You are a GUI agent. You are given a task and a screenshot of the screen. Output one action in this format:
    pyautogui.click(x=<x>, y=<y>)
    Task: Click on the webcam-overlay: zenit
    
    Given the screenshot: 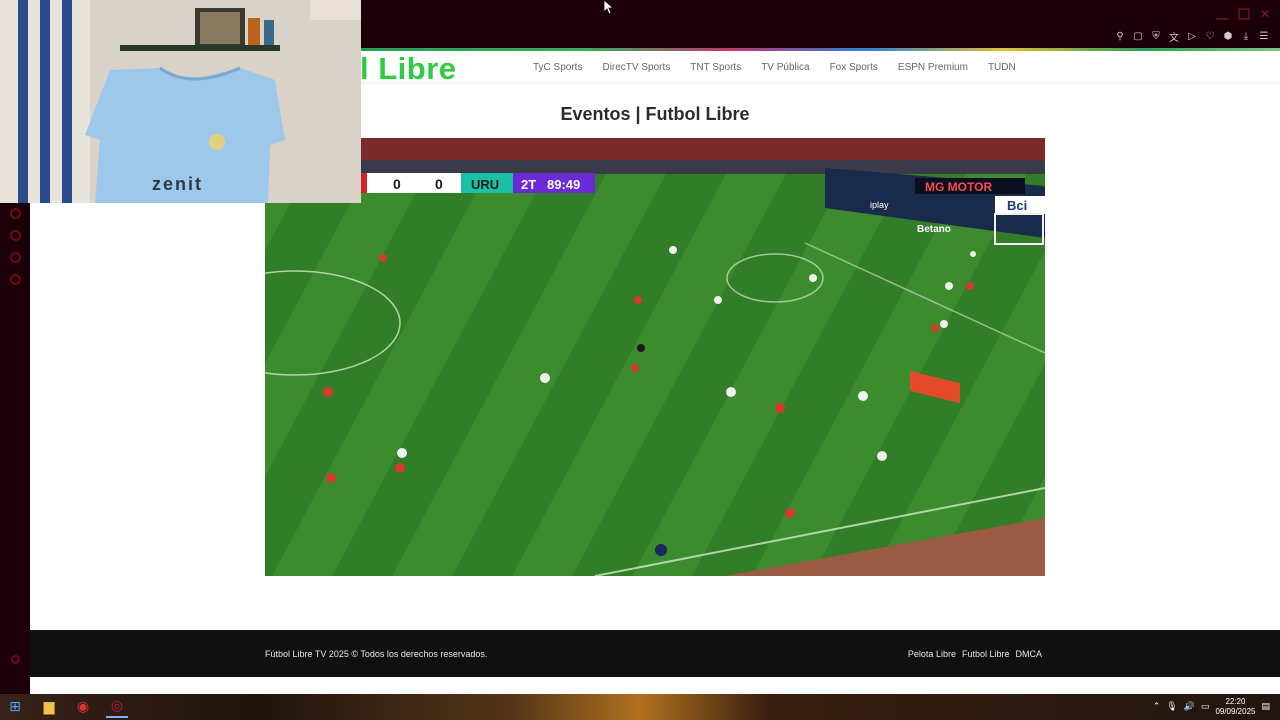 What is the action you would take?
    pyautogui.click(x=180, y=101)
    